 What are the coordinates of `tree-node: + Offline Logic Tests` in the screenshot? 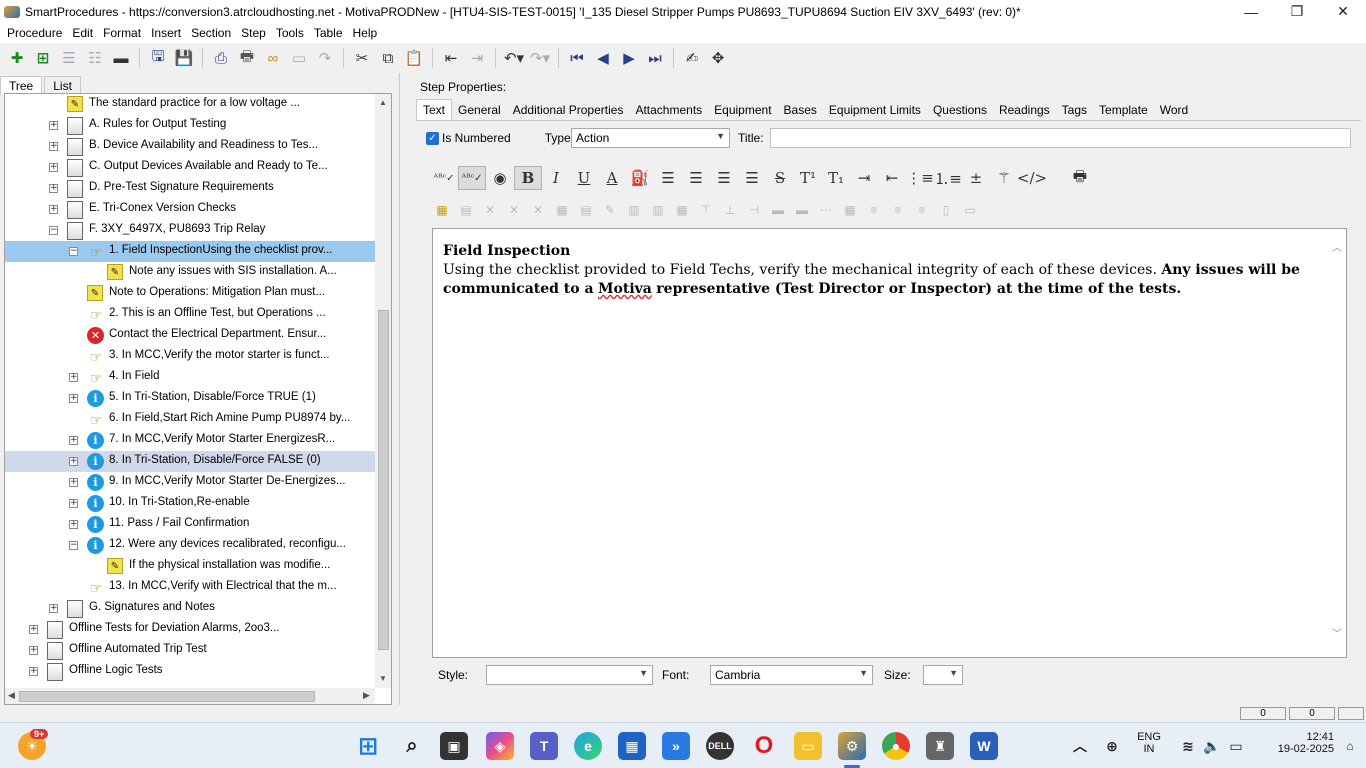 It's located at (190, 671).